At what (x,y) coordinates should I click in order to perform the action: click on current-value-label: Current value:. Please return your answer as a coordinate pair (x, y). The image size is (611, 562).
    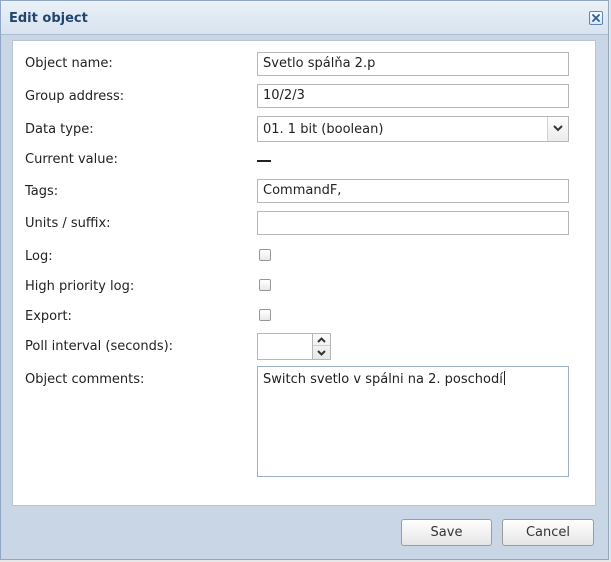
    Looking at the image, I should click on (71, 159).